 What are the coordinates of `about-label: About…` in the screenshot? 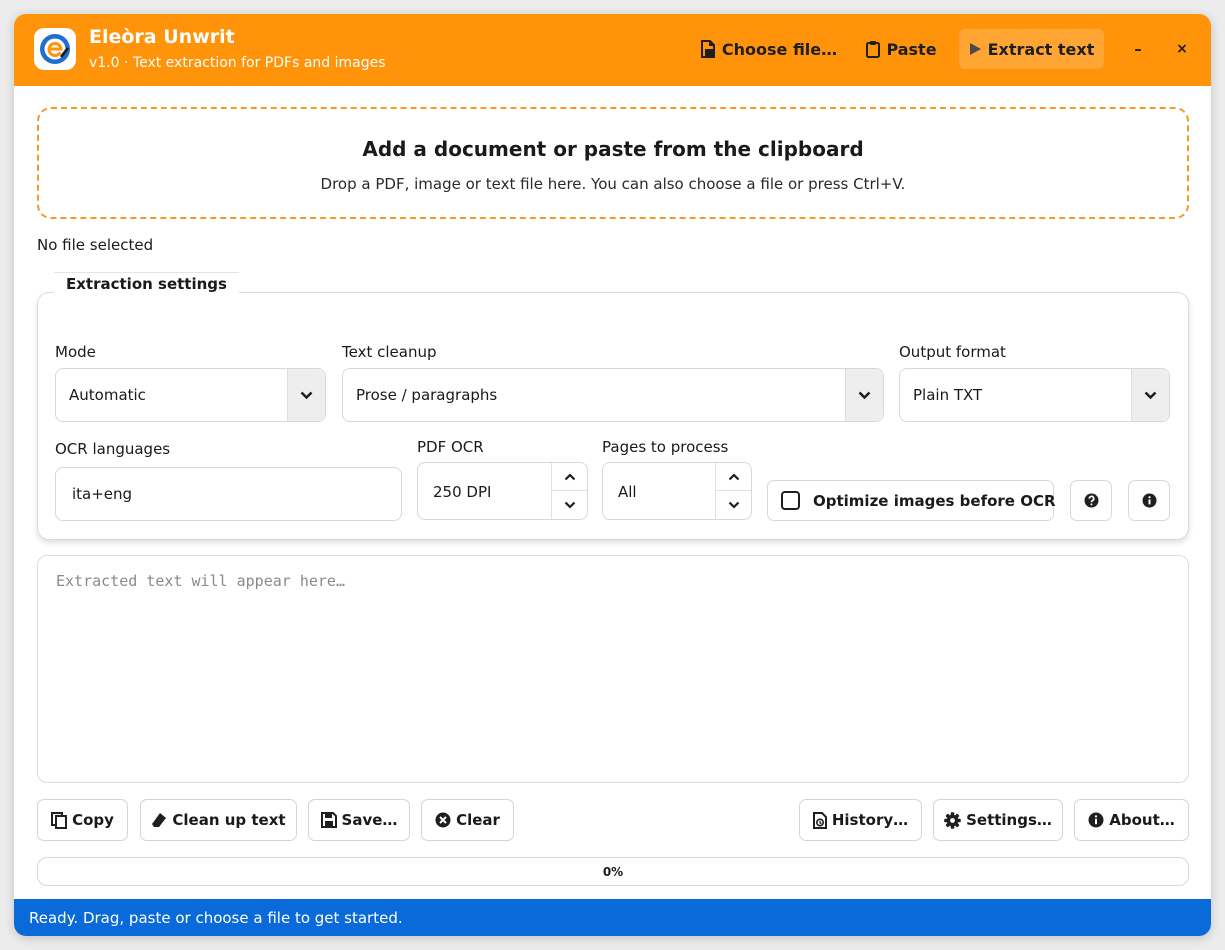 It's located at (1142, 820).